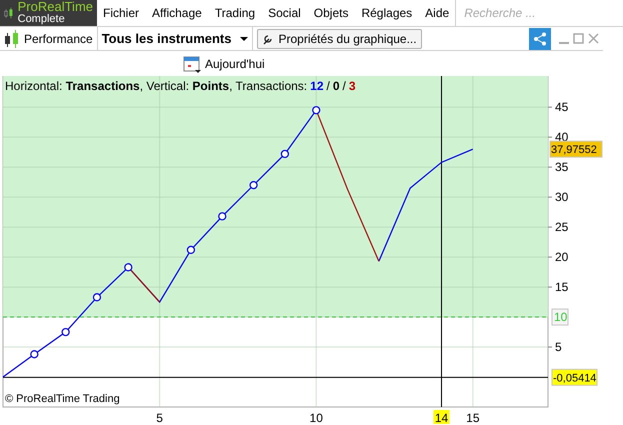 The width and height of the screenshot is (623, 425). I want to click on y-tick-label: 45, so click(561, 107).